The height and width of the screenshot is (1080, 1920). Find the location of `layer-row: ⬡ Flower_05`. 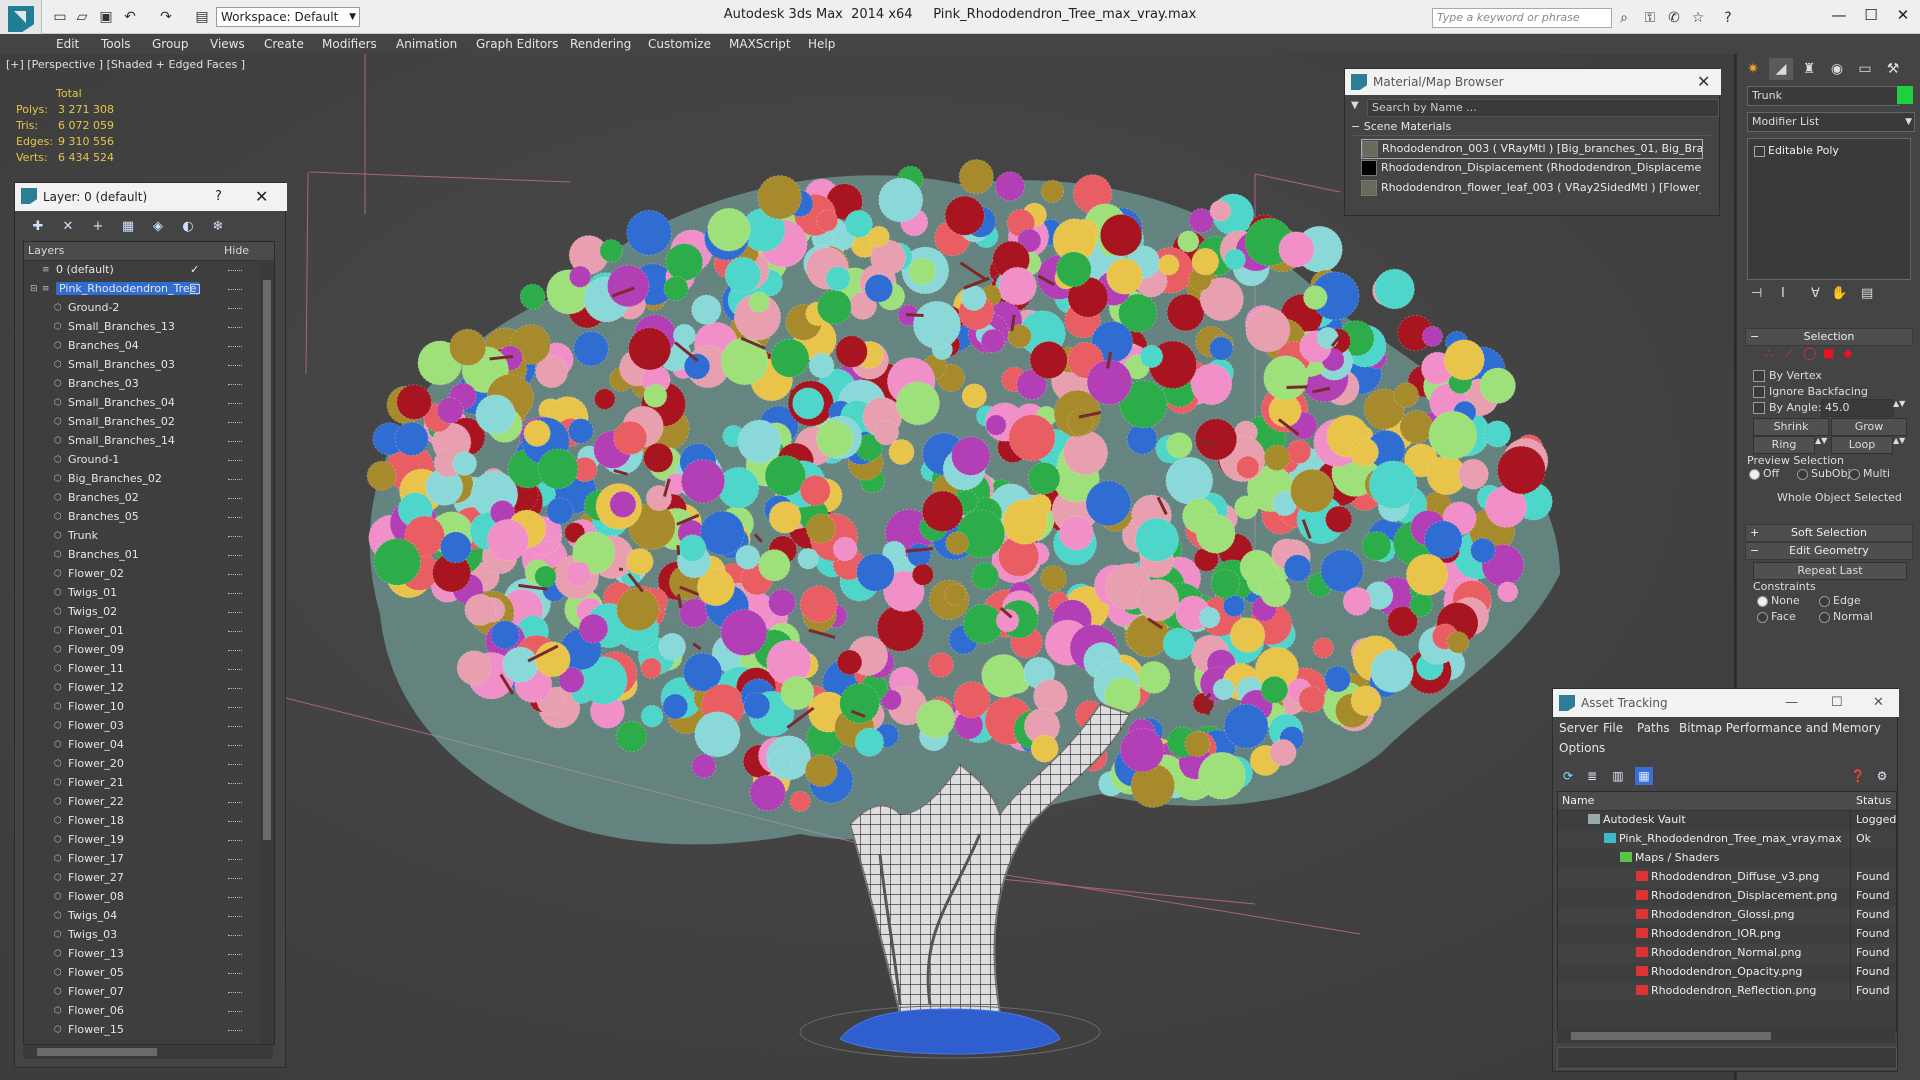

layer-row: ⬡ Flower_05 is located at coordinates (138, 973).